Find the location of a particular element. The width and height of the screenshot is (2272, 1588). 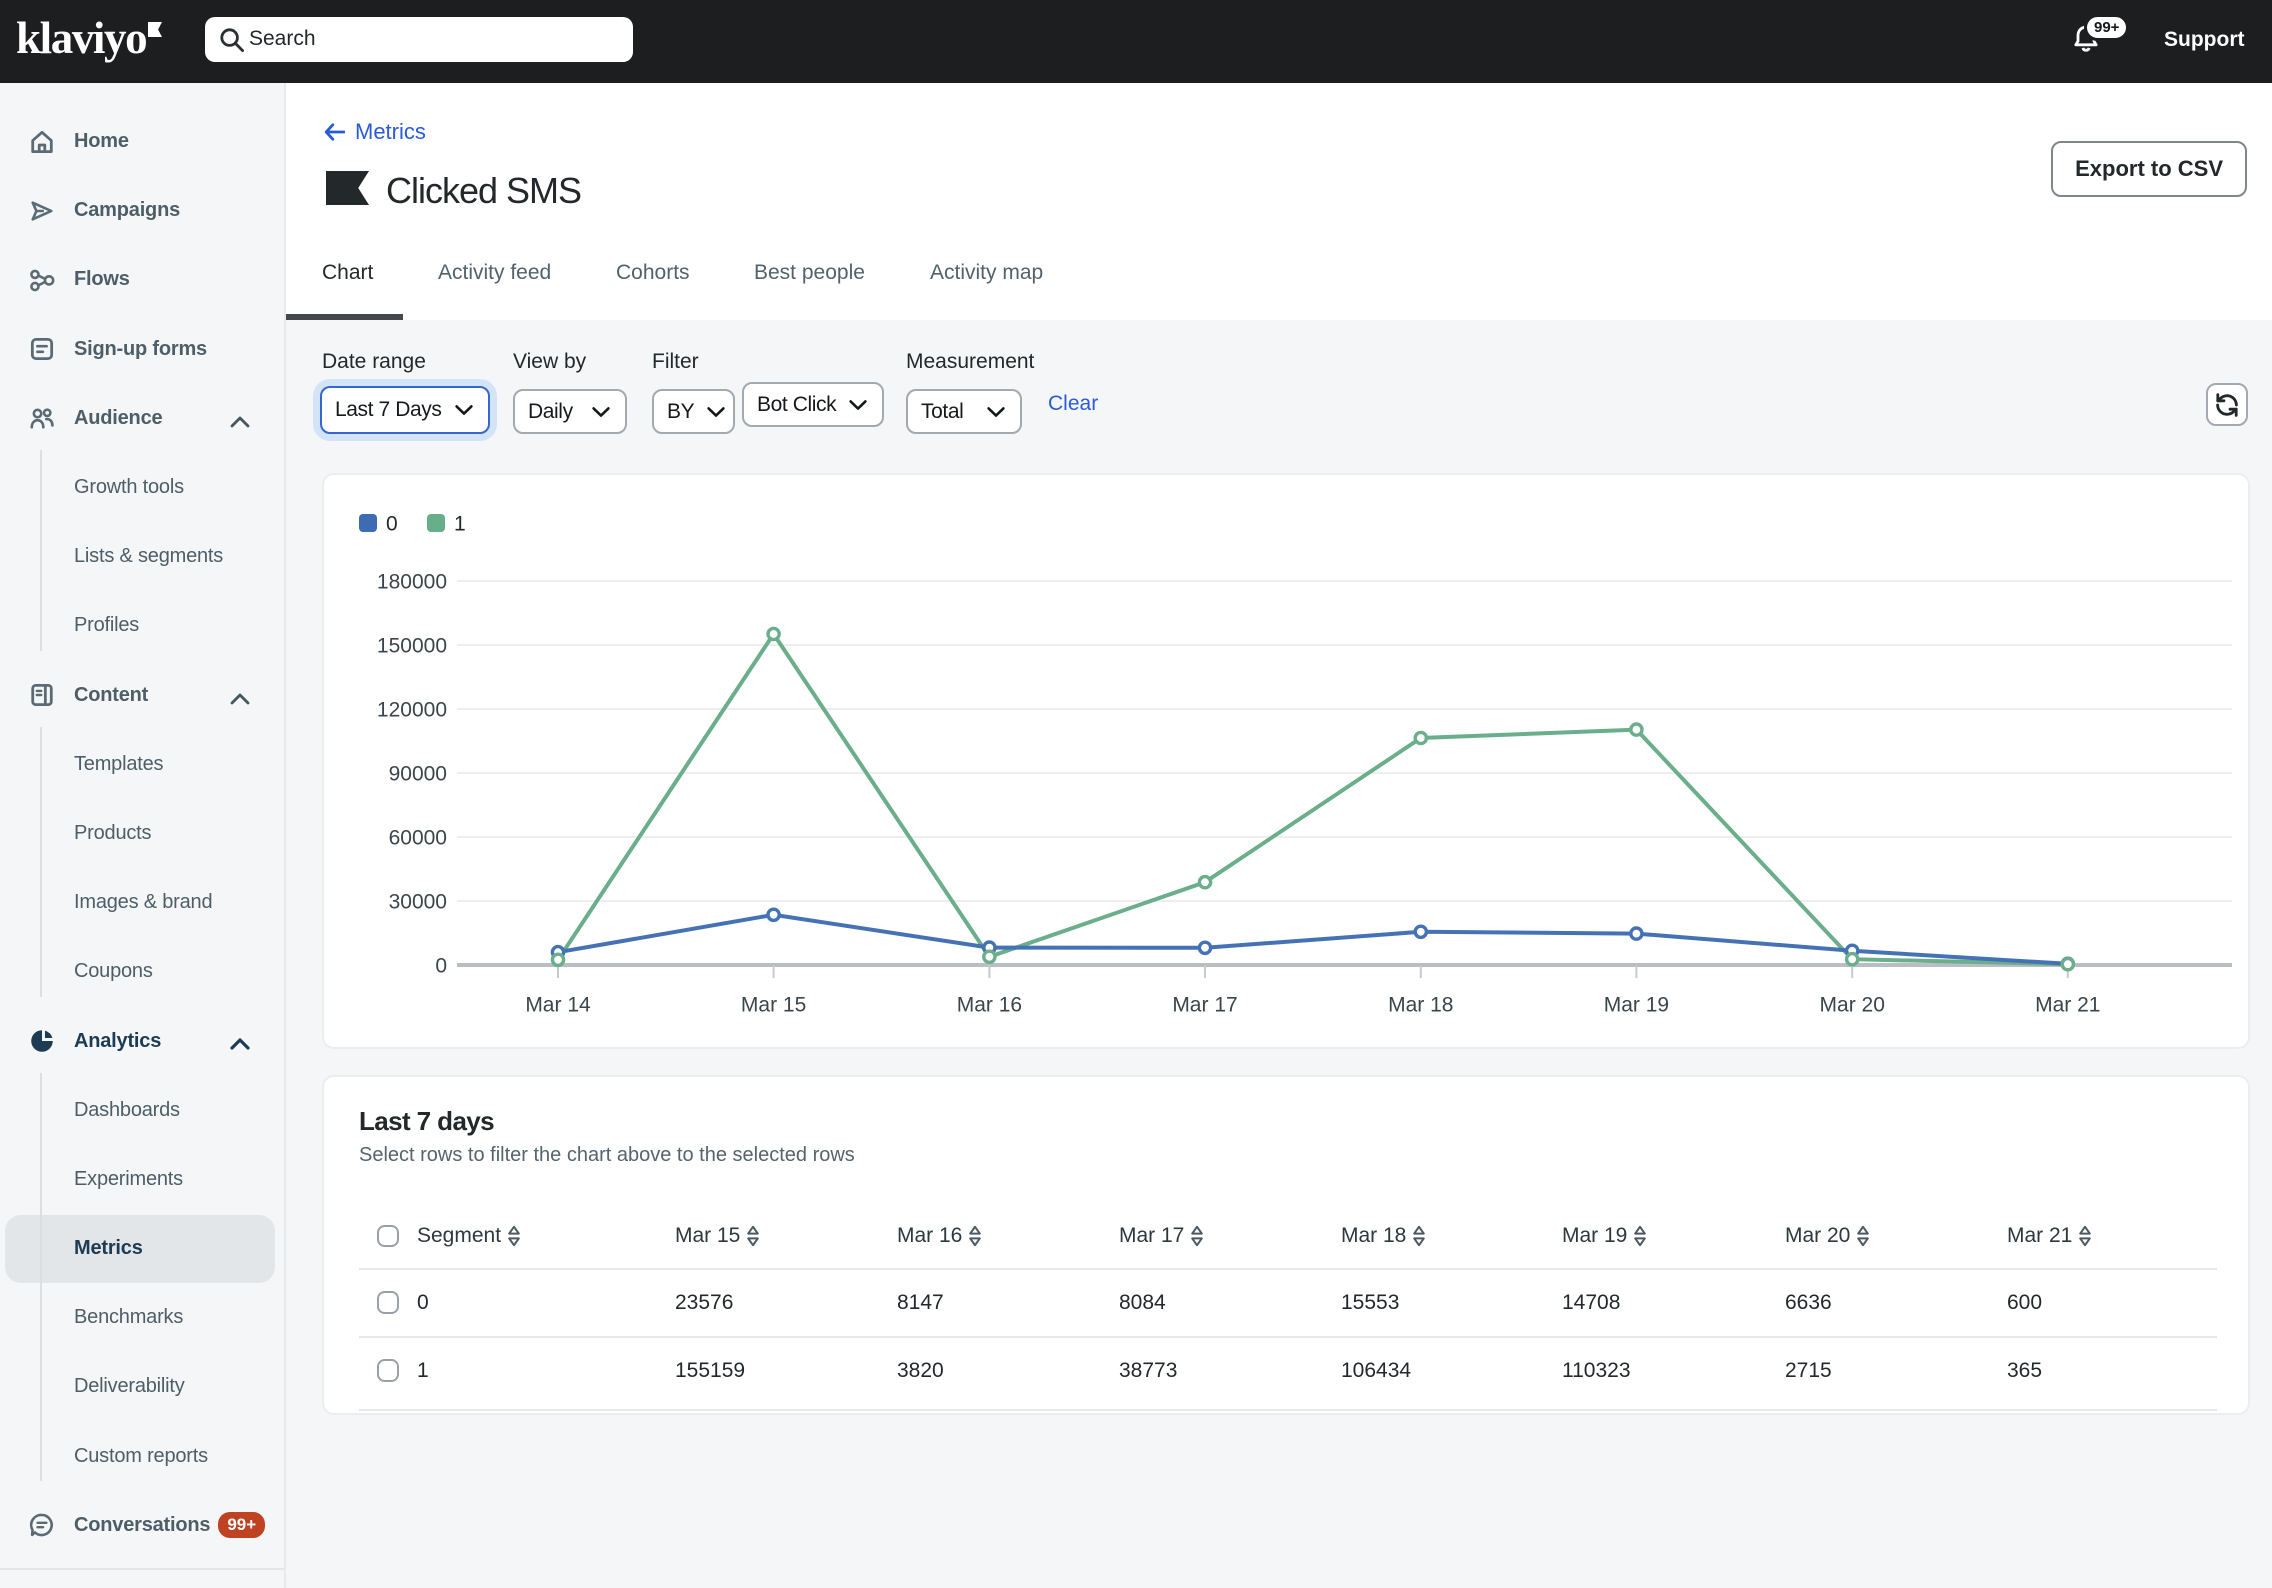

svg-text: 60000 is located at coordinates (418, 837).